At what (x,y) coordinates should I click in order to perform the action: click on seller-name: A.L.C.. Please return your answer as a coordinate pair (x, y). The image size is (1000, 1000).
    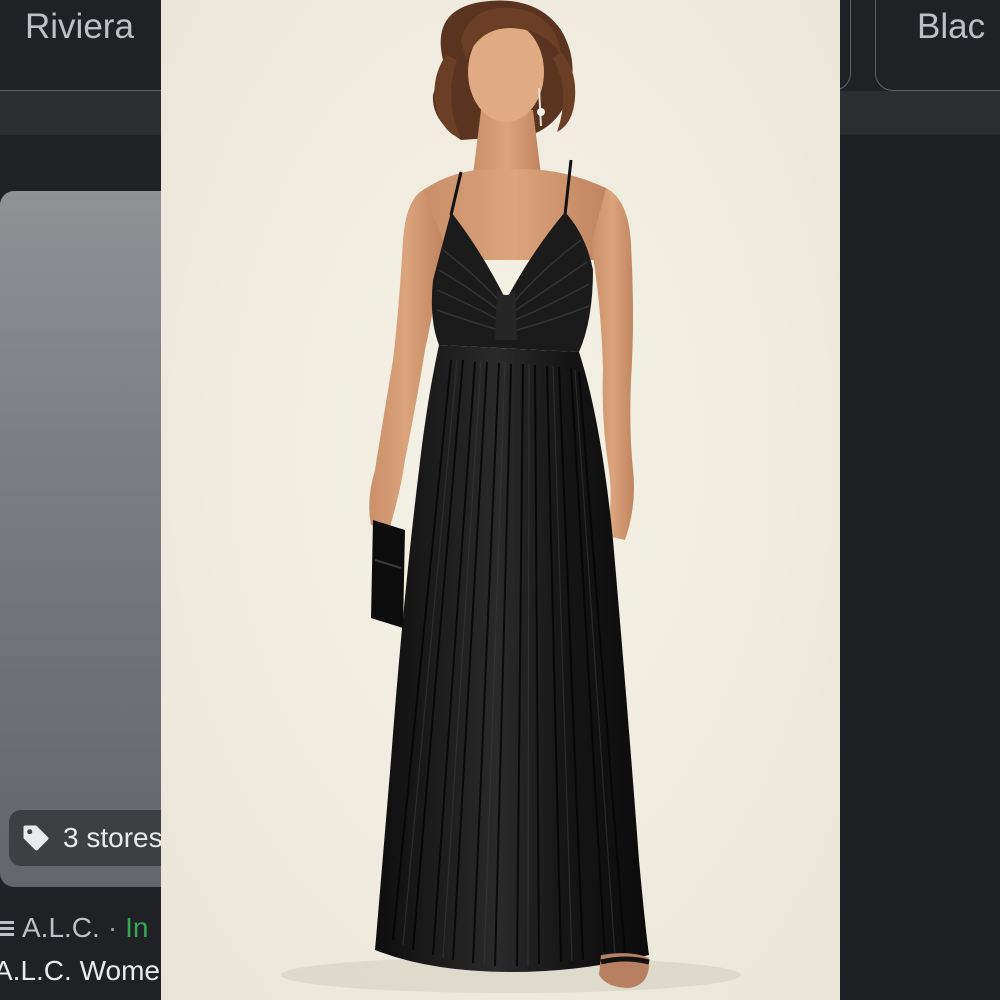
    Looking at the image, I should click on (61, 927).